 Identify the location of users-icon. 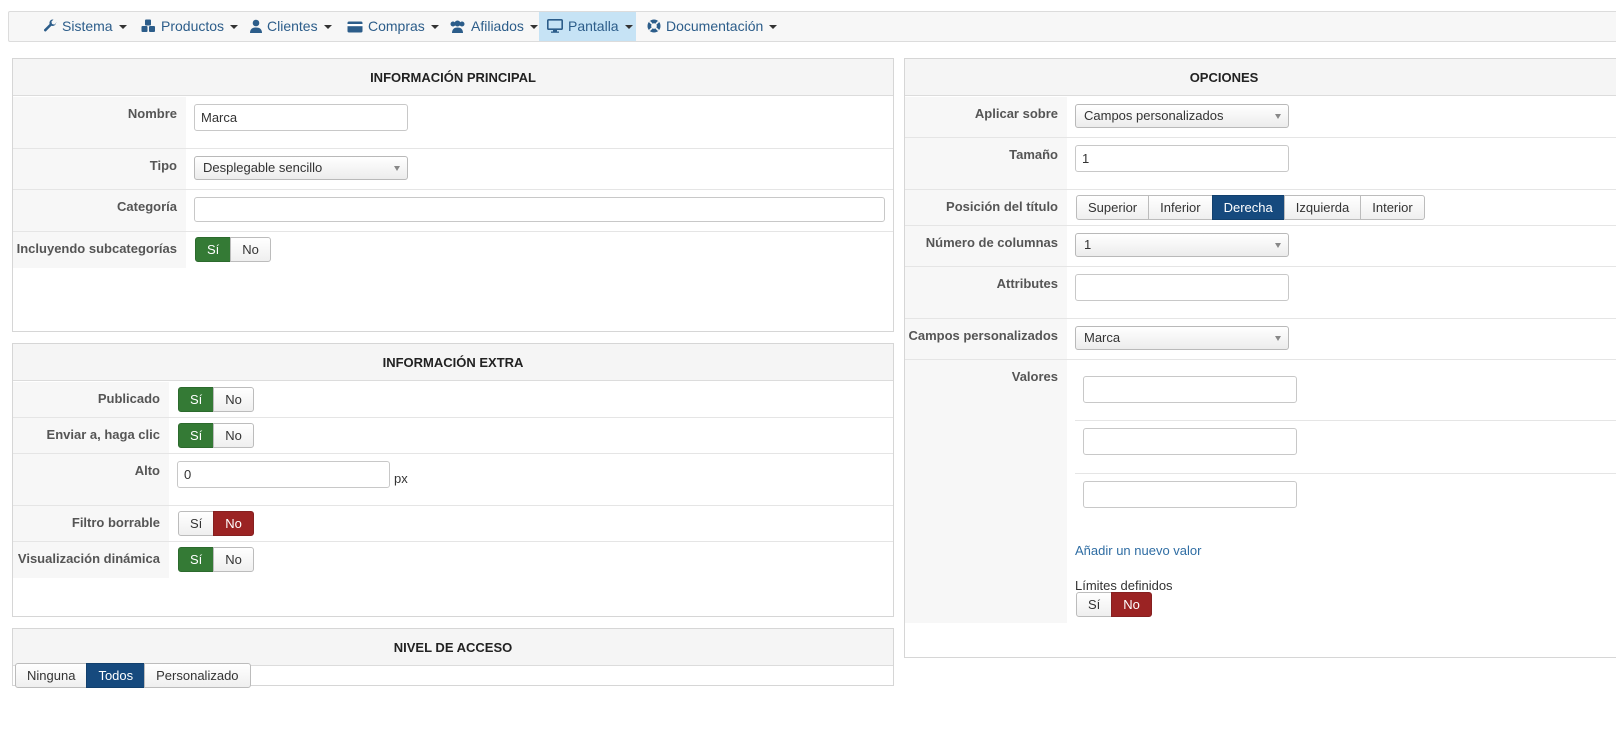
(457, 28).